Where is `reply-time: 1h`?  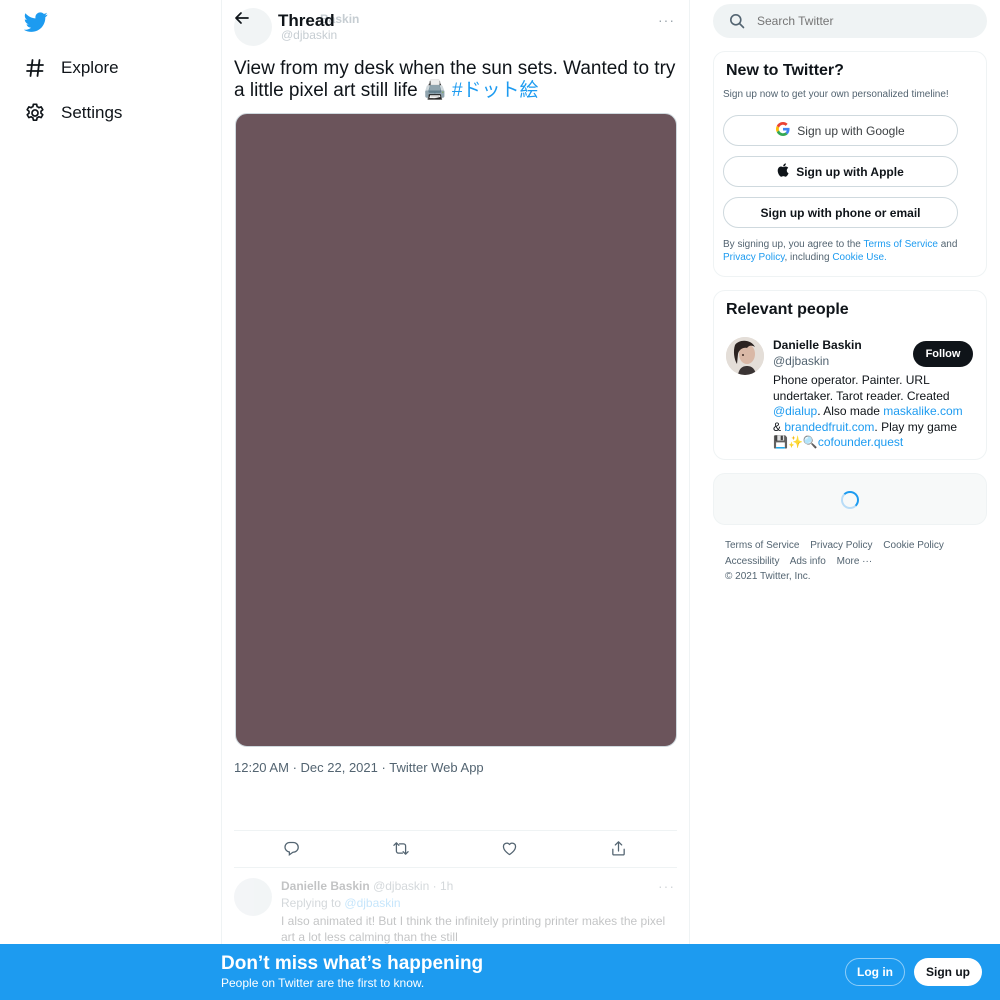 reply-time: 1h is located at coordinates (446, 886).